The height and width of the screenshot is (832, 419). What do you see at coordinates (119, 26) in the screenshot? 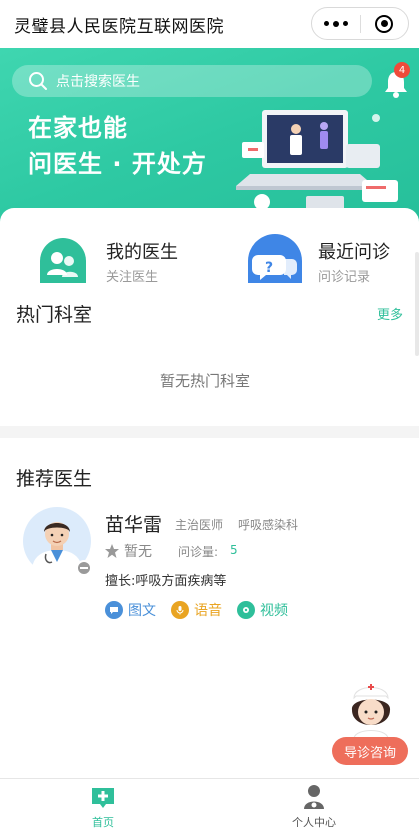
I see `app-title: 灵璧县人民医院互联网医院` at bounding box center [119, 26].